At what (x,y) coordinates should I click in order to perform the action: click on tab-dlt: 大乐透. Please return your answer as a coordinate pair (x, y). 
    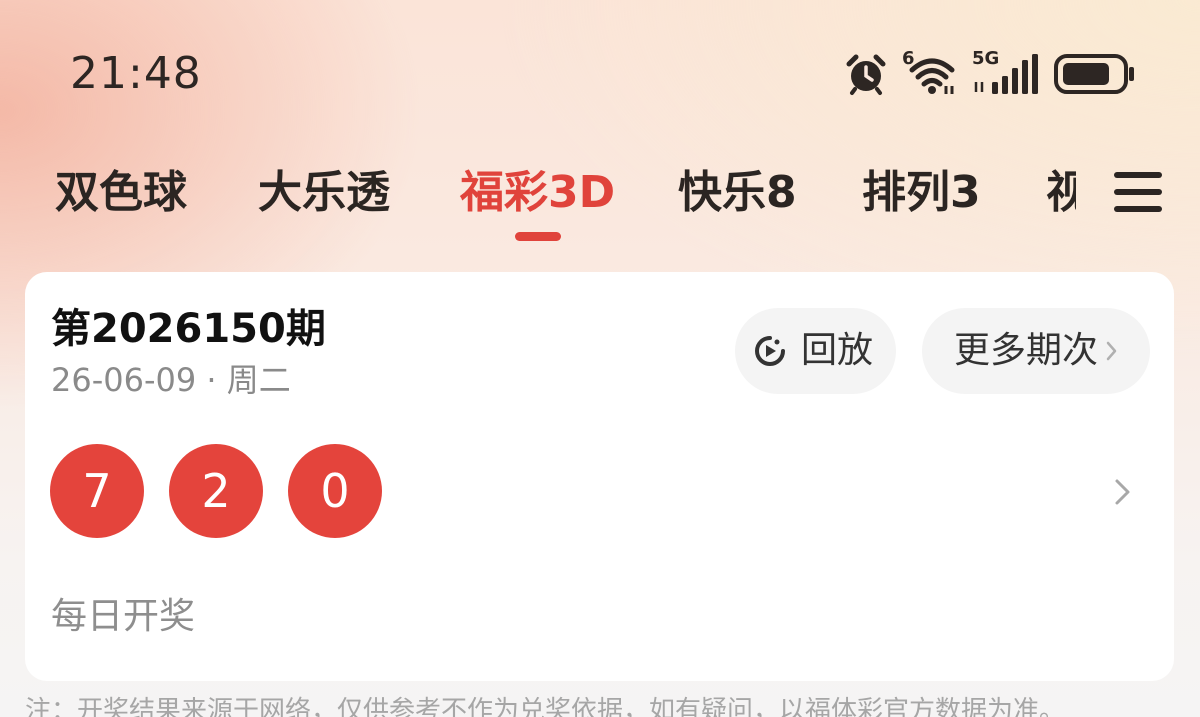
    Looking at the image, I should click on (324, 193).